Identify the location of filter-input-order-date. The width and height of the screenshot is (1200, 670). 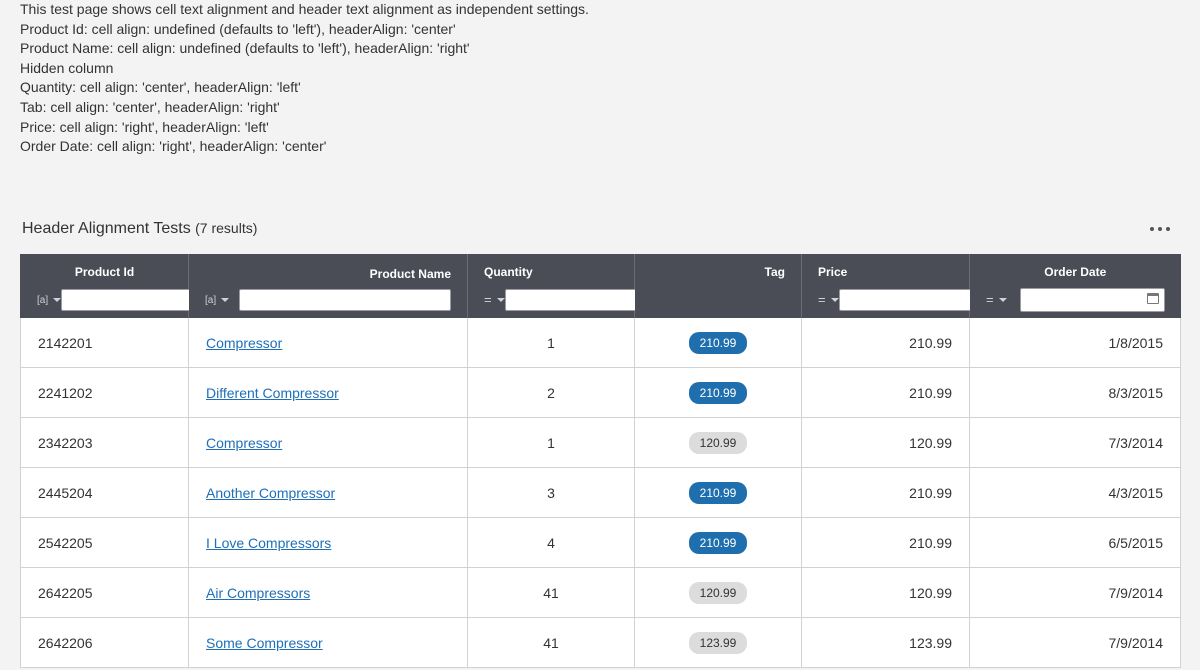
(1092, 300).